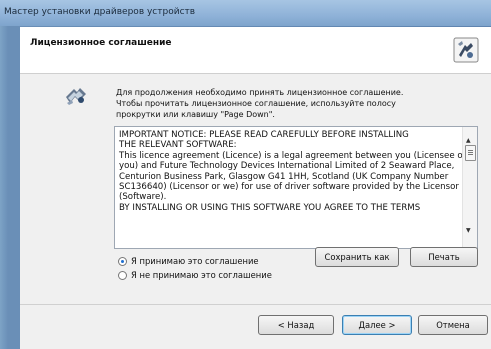 The image size is (491, 349). I want to click on accept-radio, so click(122, 261).